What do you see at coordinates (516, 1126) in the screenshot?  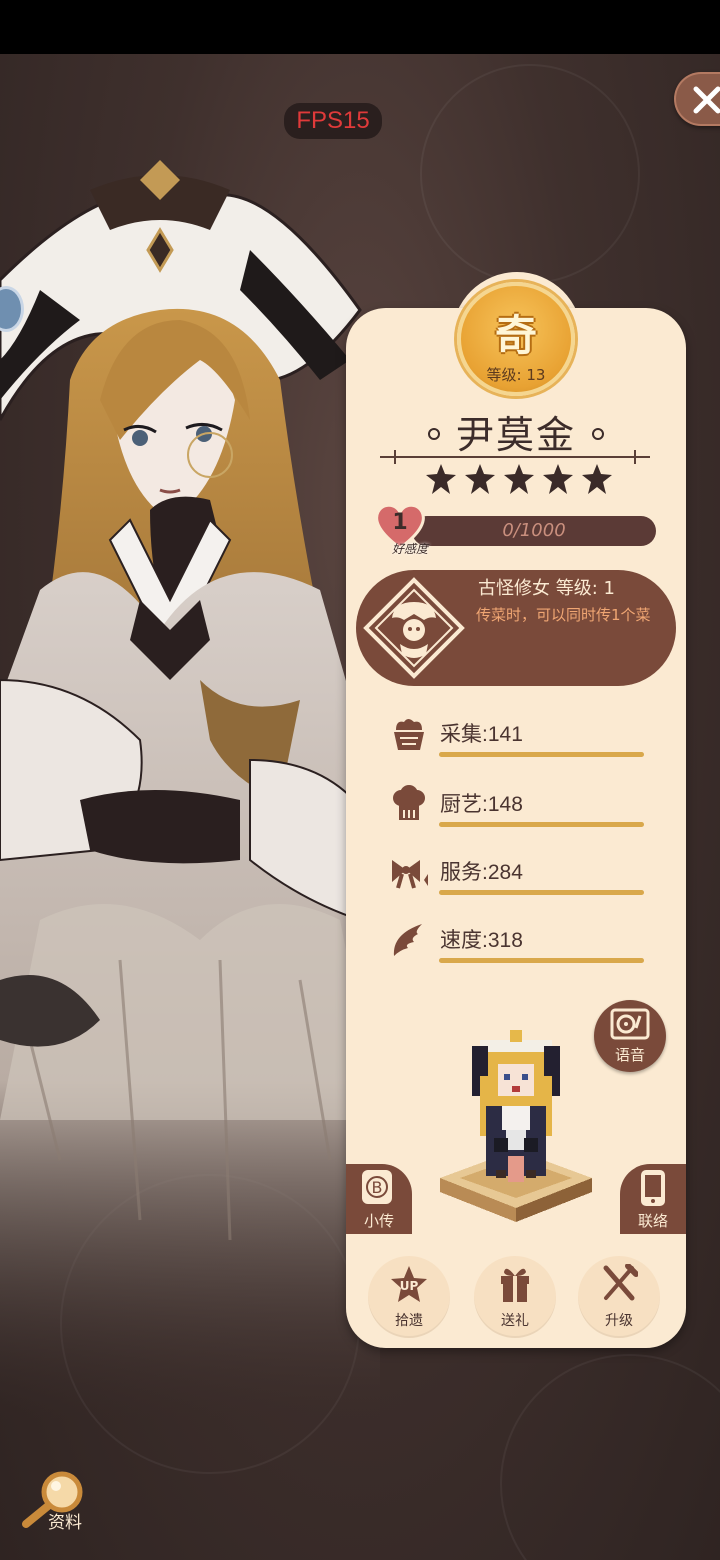 I see `character-pixel-sprite` at bounding box center [516, 1126].